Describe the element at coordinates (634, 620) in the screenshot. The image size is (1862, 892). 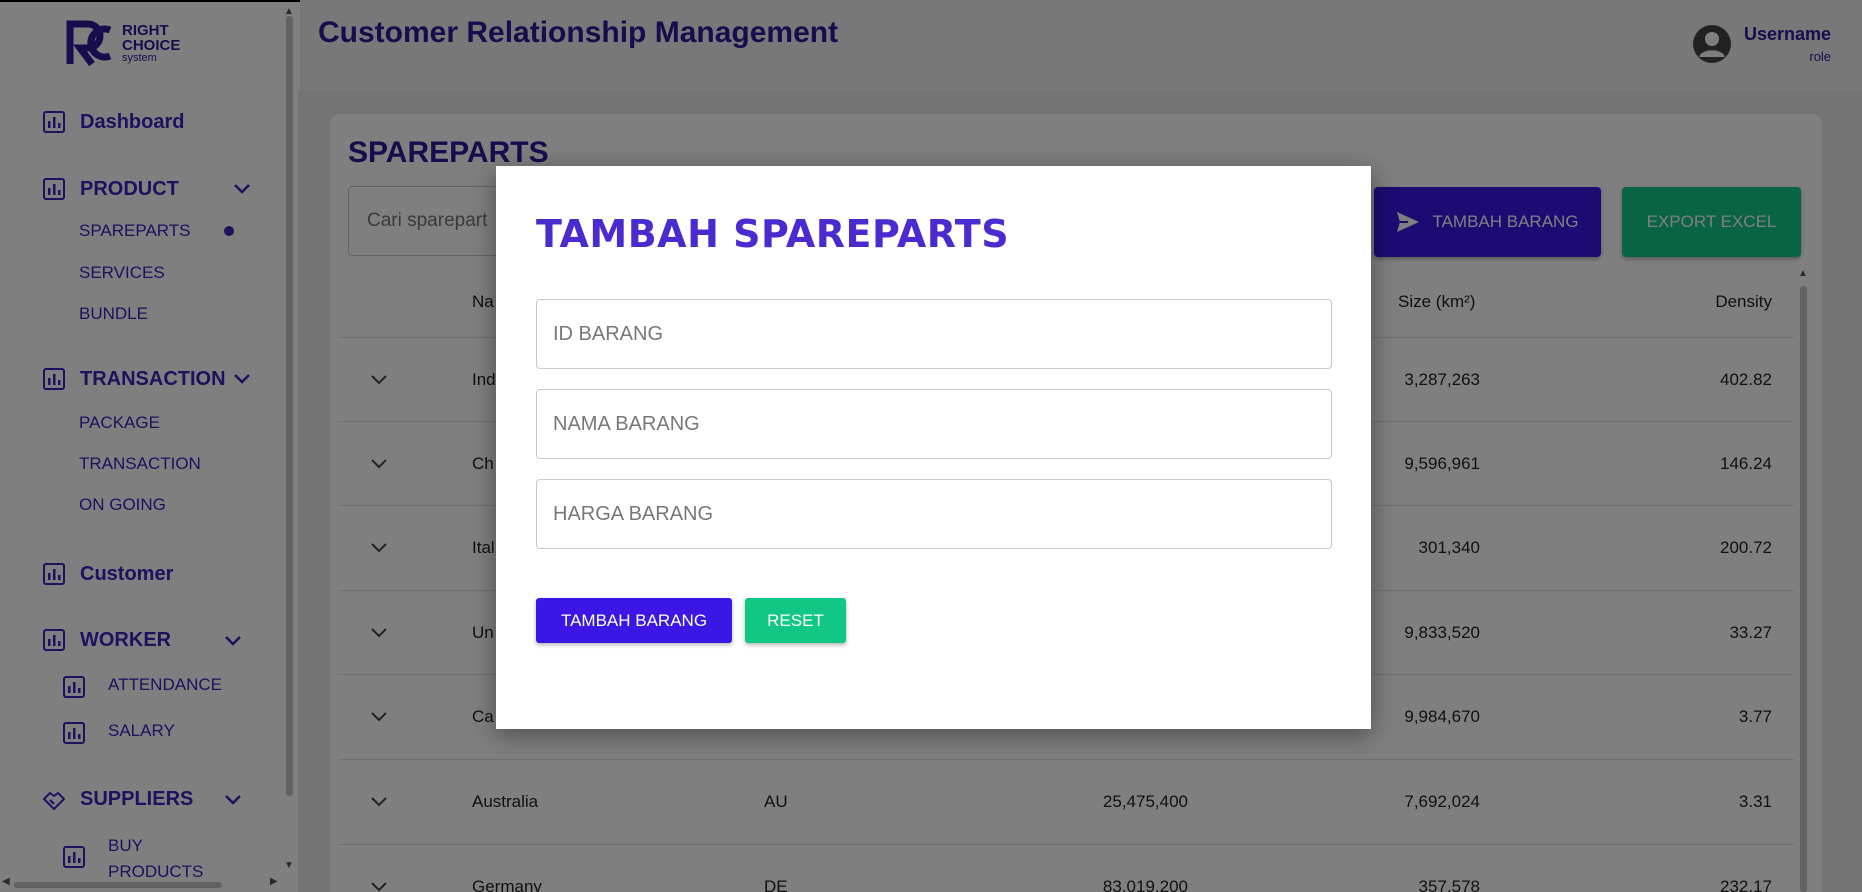
I see `submit-button: TAMBAH BARANG` at that location.